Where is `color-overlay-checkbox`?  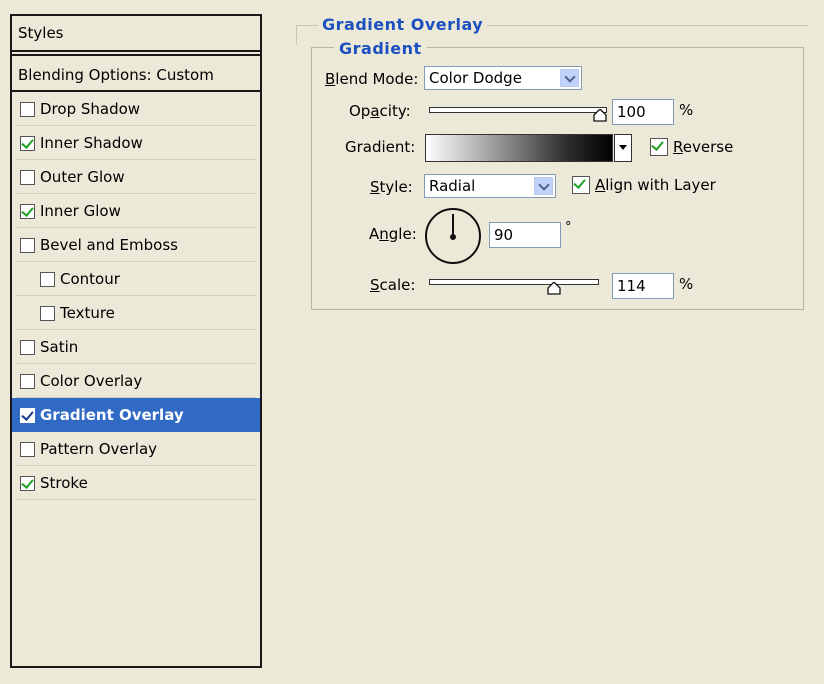 color-overlay-checkbox is located at coordinates (27, 381).